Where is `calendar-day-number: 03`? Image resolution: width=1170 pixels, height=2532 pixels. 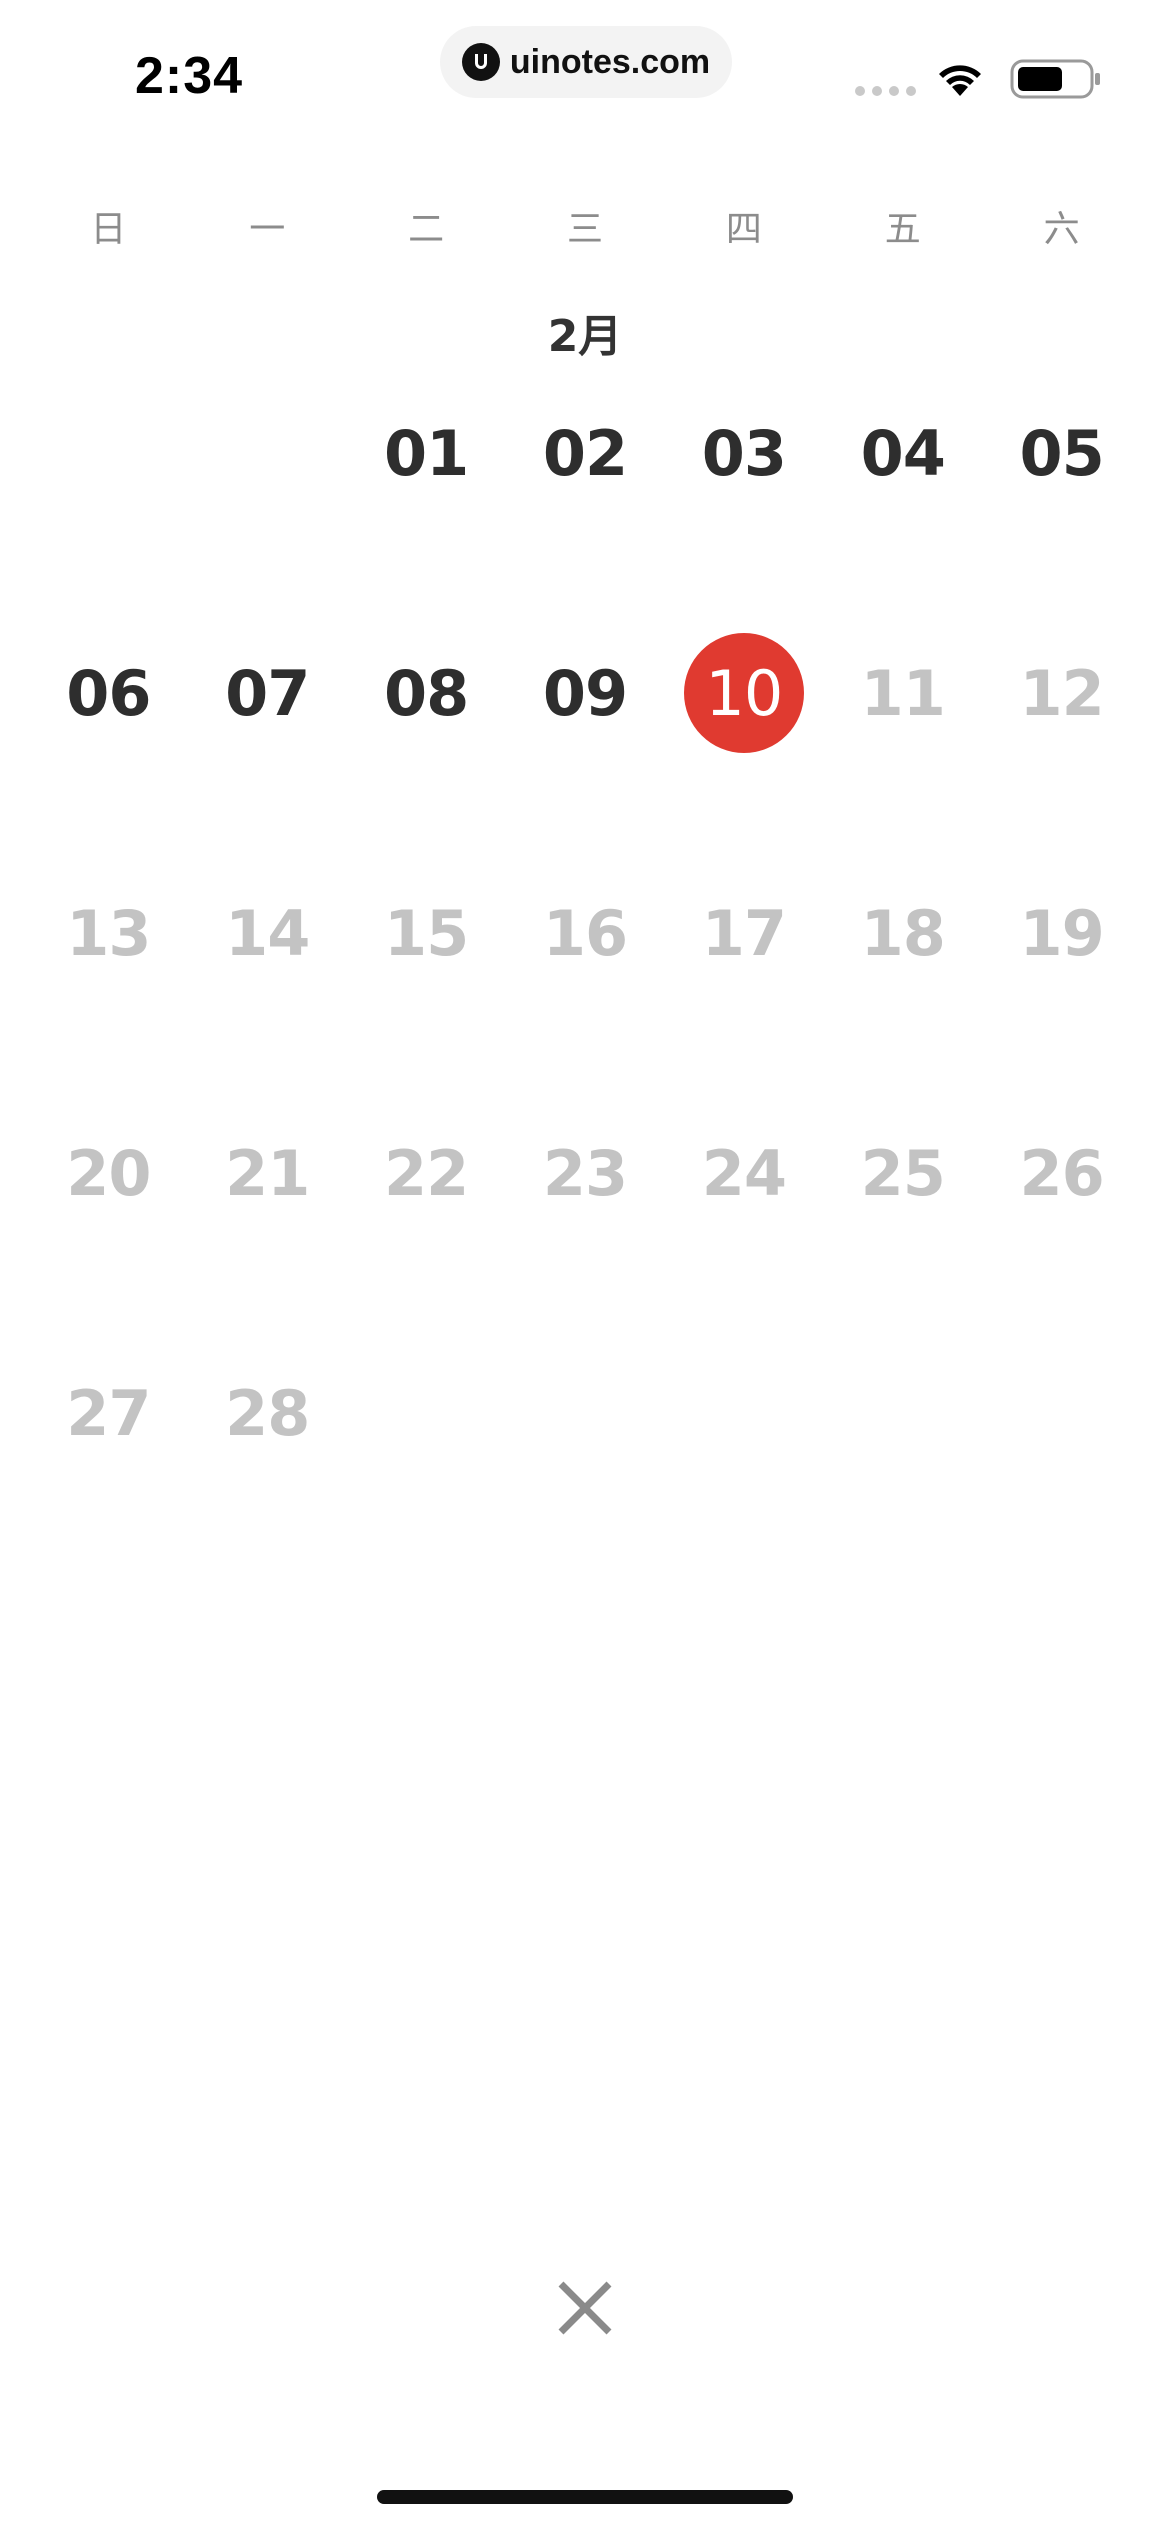 calendar-day-number: 03 is located at coordinates (744, 453).